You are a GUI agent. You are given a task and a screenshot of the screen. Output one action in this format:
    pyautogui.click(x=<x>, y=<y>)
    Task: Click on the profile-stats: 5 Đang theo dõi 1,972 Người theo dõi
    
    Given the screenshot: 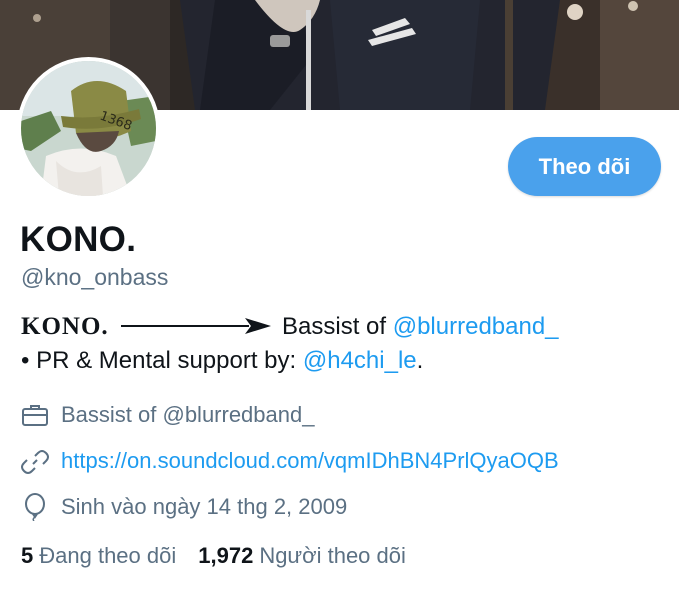 What is the action you would take?
    pyautogui.click(x=224, y=556)
    